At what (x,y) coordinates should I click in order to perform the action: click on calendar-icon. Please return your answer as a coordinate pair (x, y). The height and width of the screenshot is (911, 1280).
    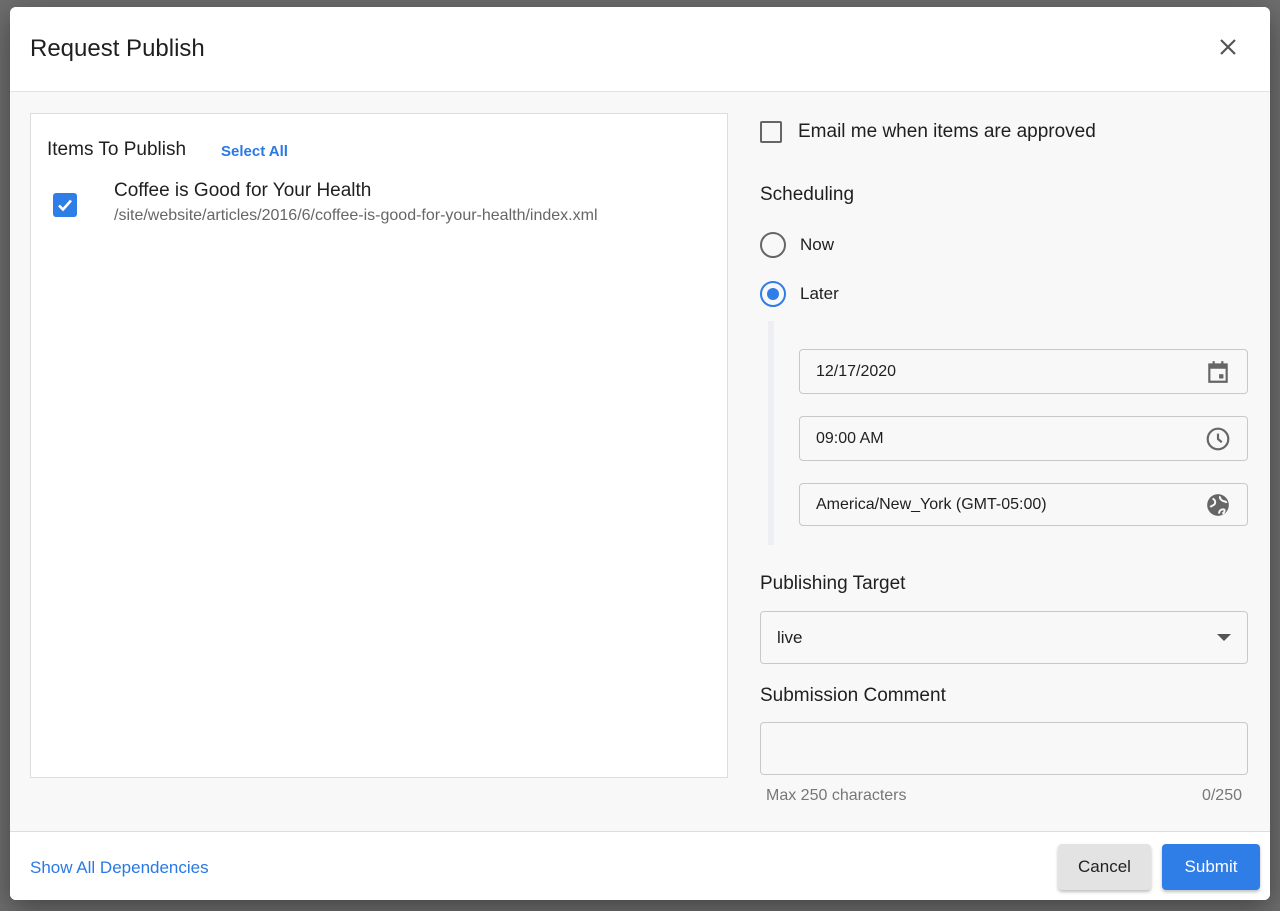
    Looking at the image, I should click on (1218, 372).